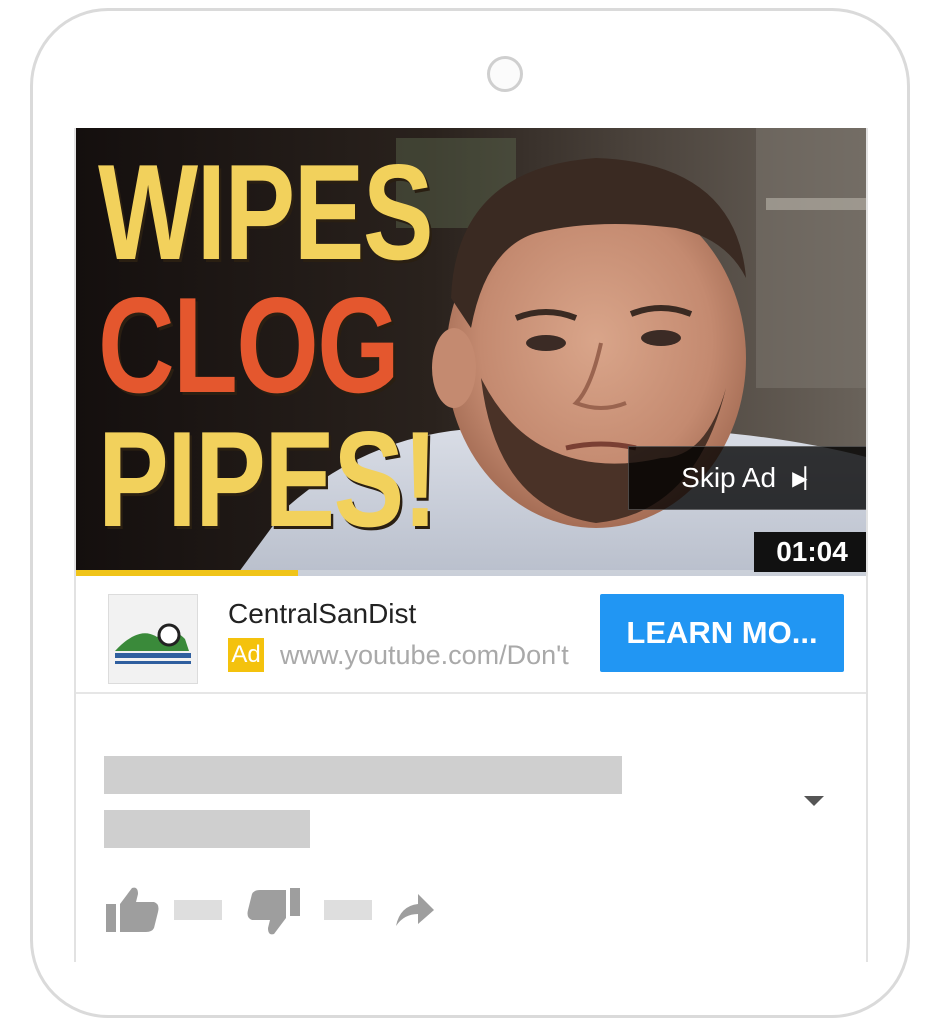 Image resolution: width=928 pixels, height=1018 pixels. I want to click on skip-ad-label: Skip Ad, so click(729, 477).